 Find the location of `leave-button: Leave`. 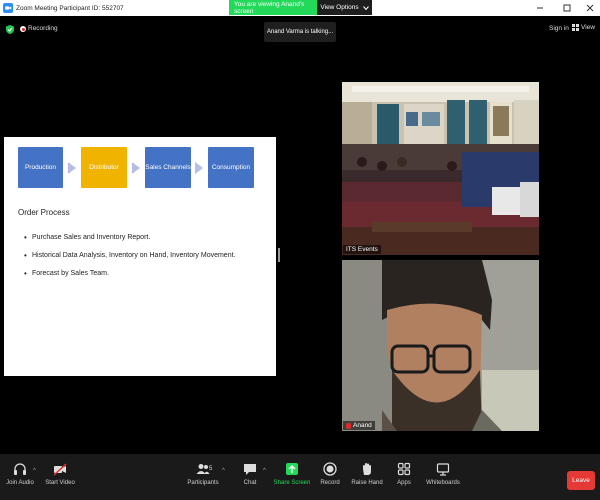

leave-button: Leave is located at coordinates (581, 480).